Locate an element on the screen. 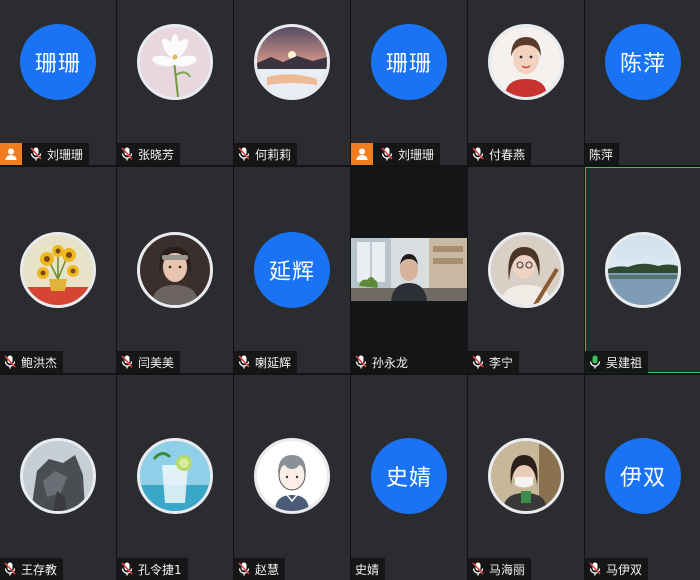 The width and height of the screenshot is (700, 580). participant-name: 何莉莉 is located at coordinates (273, 154).